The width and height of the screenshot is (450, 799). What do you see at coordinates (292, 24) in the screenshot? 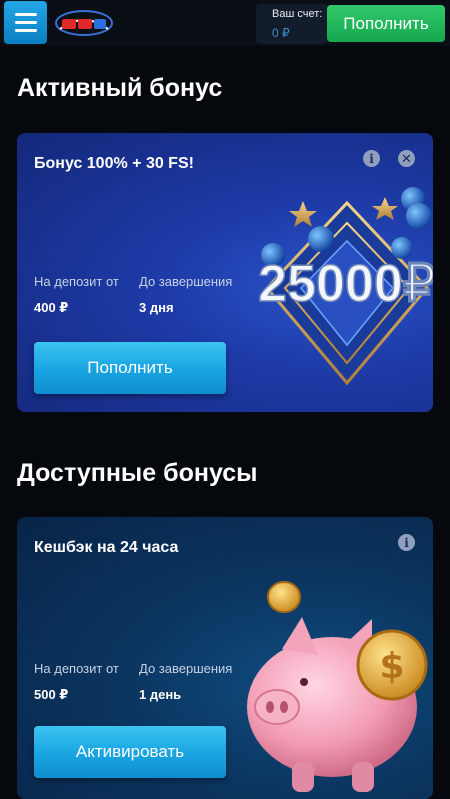
I see `account-balance-box: Ваш счет: 0 ₽` at bounding box center [292, 24].